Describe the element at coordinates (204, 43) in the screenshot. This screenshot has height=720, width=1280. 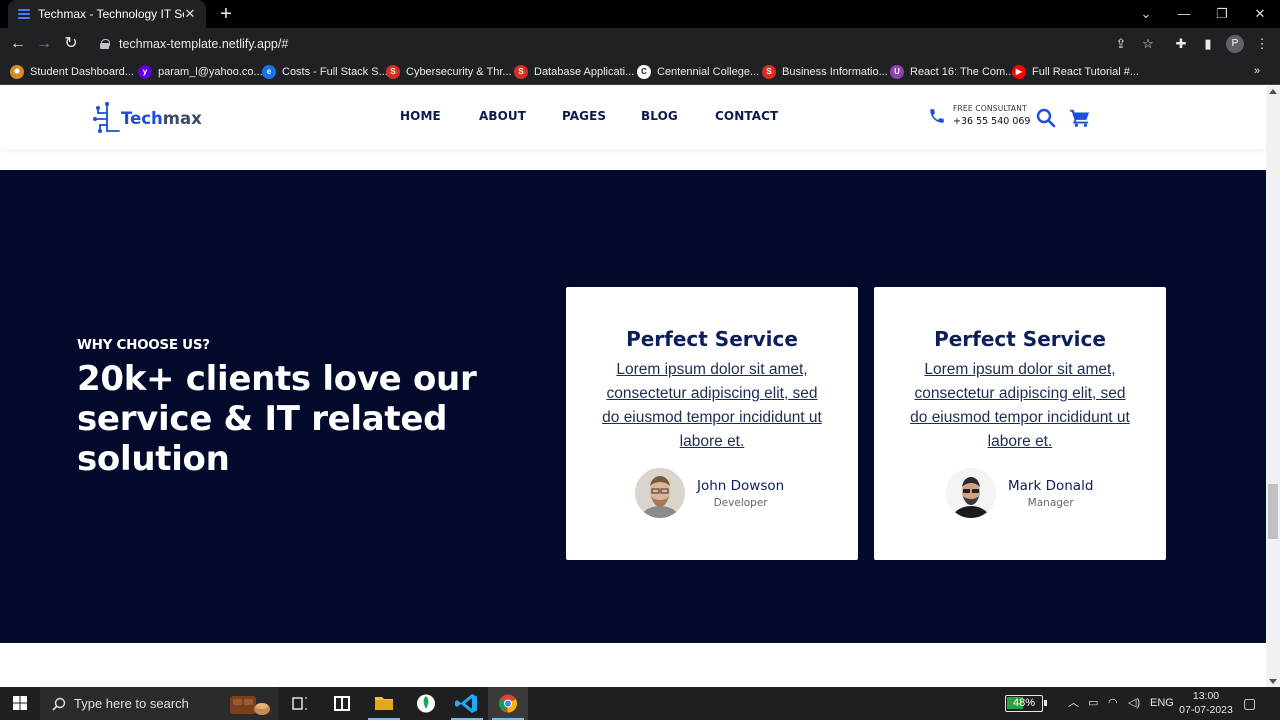
I see `url-text: techmax-template.netlify.app/#` at that location.